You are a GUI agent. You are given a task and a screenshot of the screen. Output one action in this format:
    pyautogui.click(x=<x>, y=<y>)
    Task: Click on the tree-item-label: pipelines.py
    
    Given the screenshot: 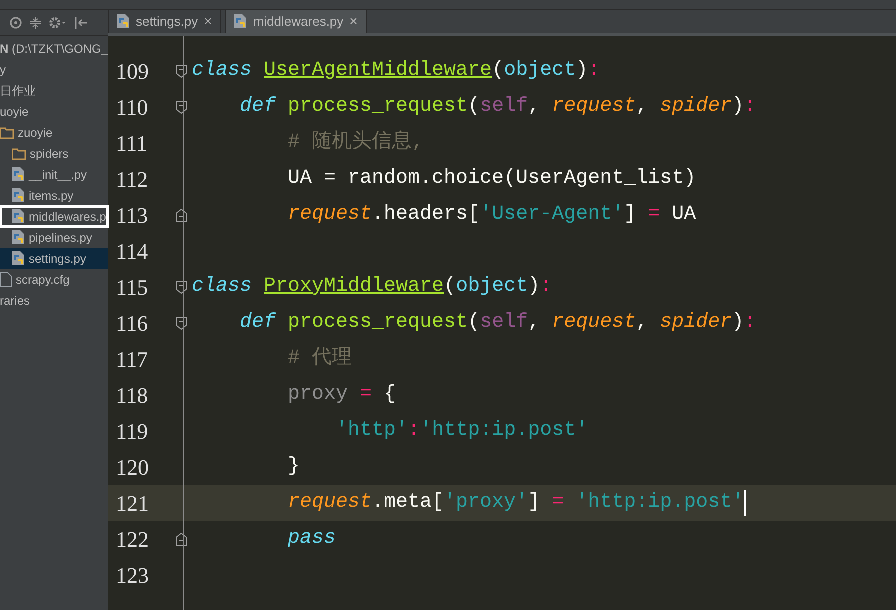 What is the action you would take?
    pyautogui.click(x=60, y=238)
    